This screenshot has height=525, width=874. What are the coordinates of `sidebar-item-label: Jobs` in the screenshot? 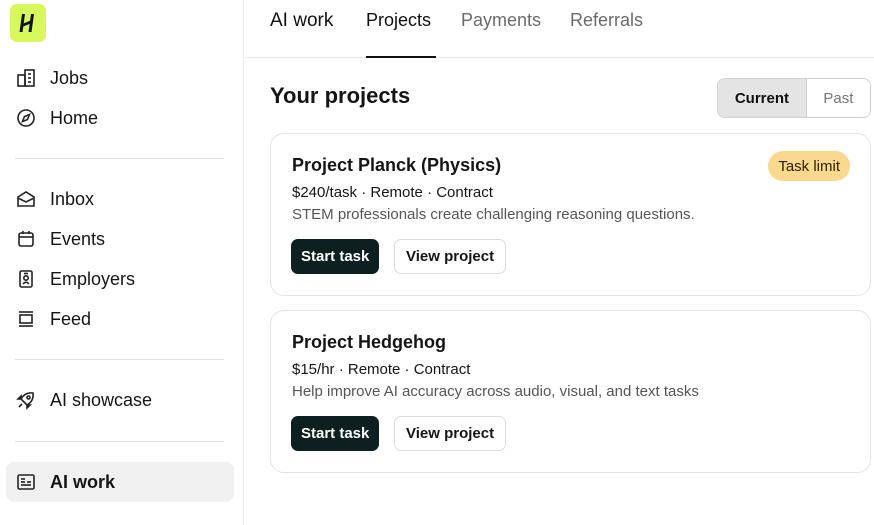 It's located at (69, 77).